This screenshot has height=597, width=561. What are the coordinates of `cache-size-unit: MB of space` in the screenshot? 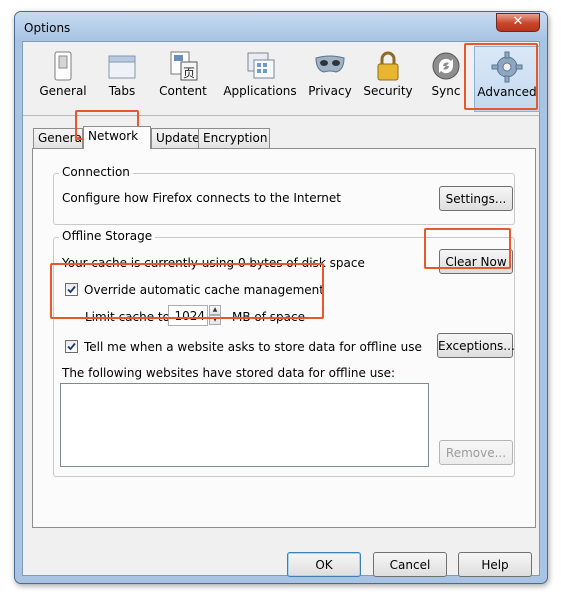 It's located at (268, 317).